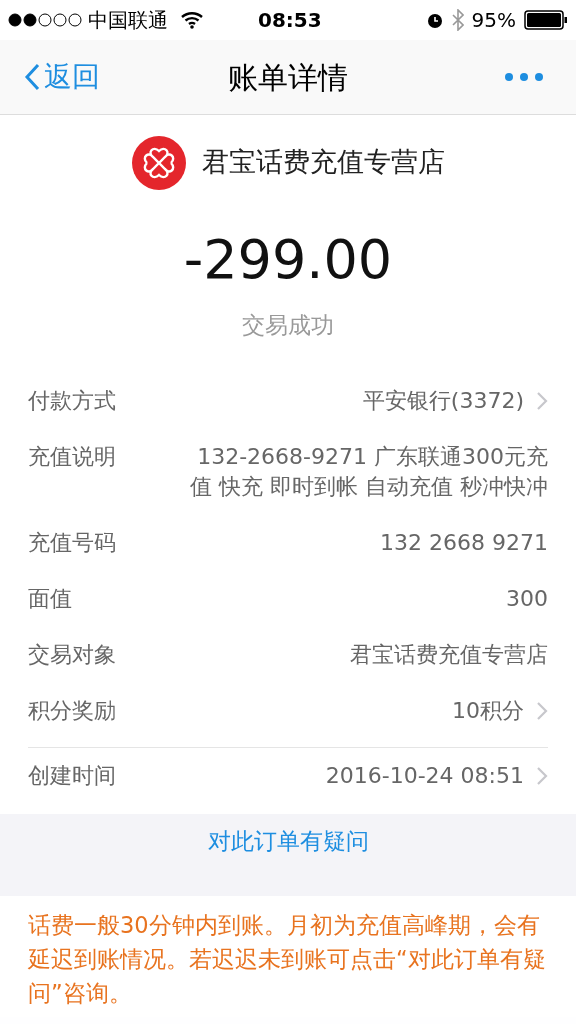 The width and height of the screenshot is (576, 1024). What do you see at coordinates (290, 20) in the screenshot?
I see `clock-time: 08:53` at bounding box center [290, 20].